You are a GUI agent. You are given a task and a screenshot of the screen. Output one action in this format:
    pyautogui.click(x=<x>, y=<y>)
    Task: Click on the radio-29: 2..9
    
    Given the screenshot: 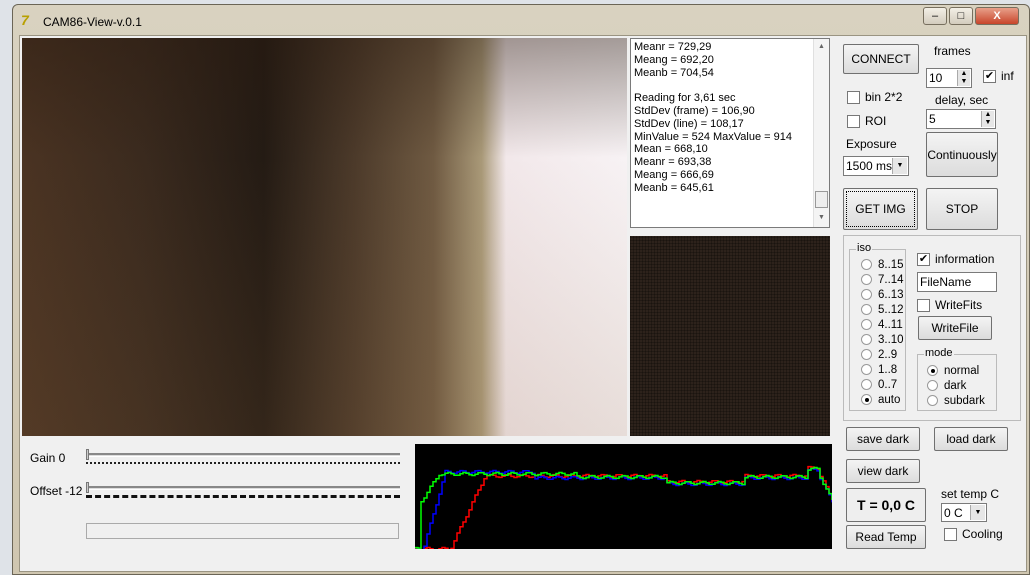 What is the action you would take?
    pyautogui.click(x=882, y=354)
    